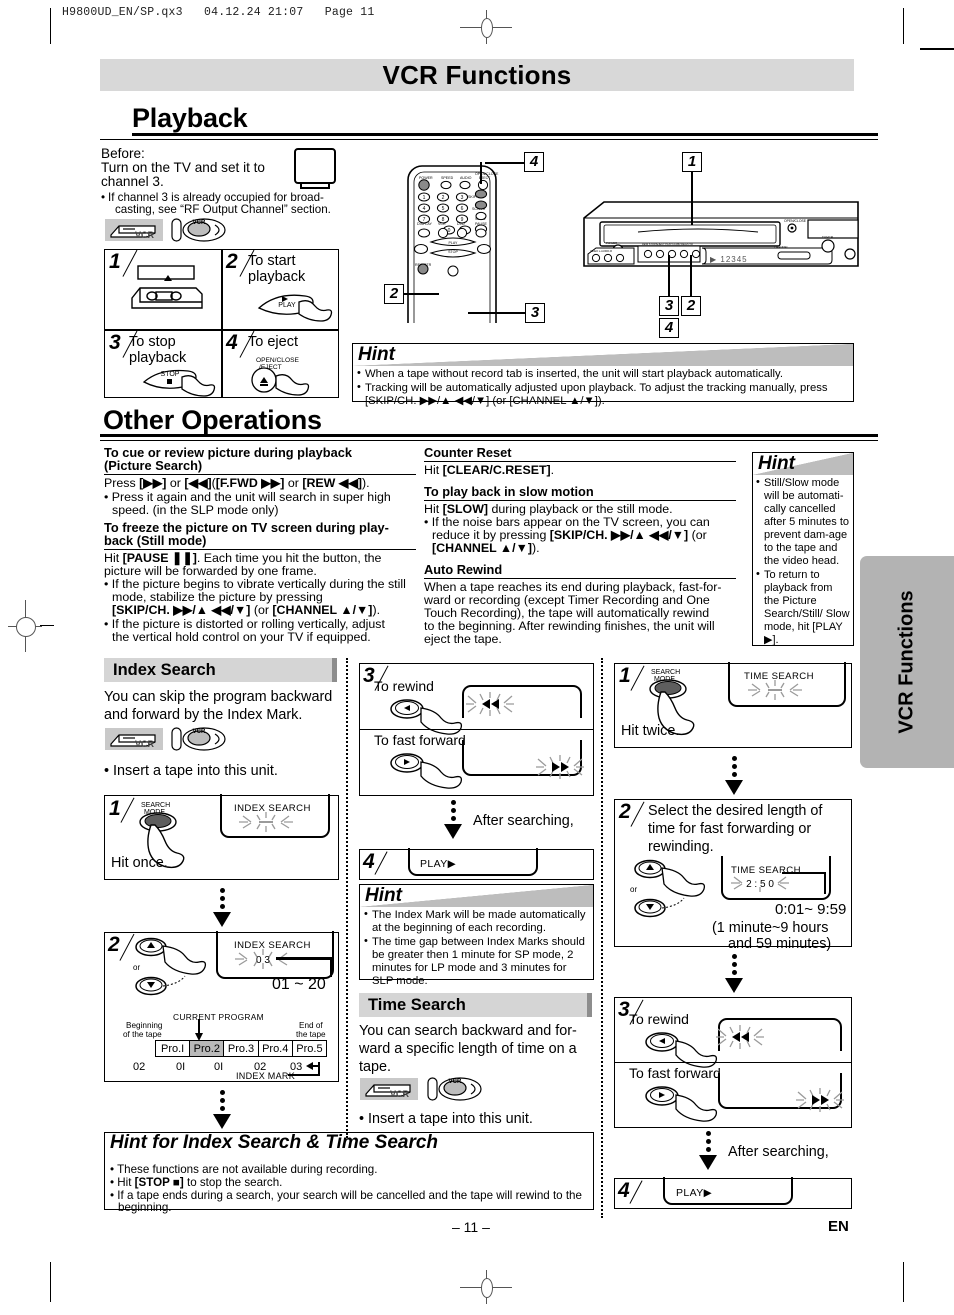  What do you see at coordinates (454, 243) in the screenshot?
I see `svg-text: PLAY` at bounding box center [454, 243].